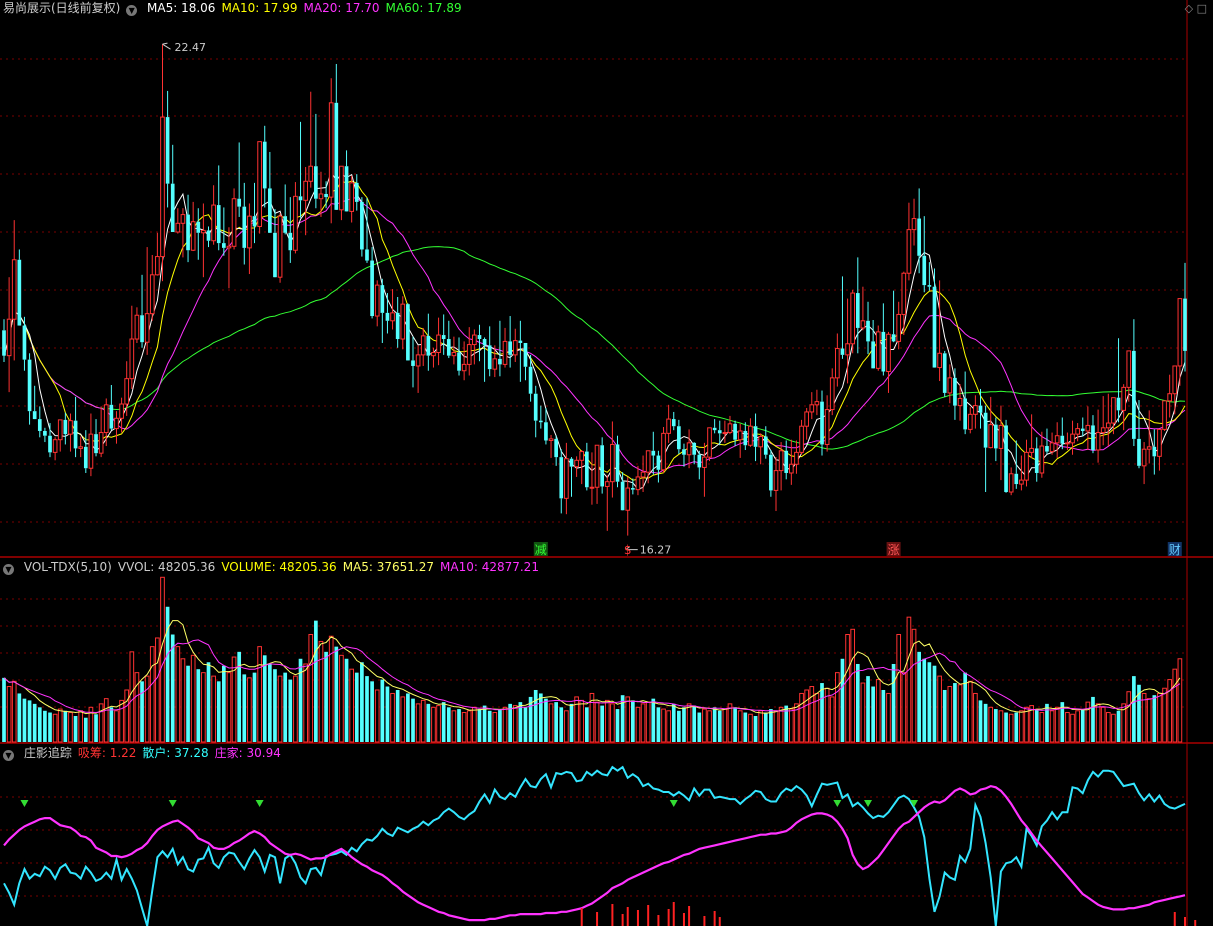 The height and width of the screenshot is (926, 1213). What do you see at coordinates (1202, 8) in the screenshot?
I see `square-icon: □` at bounding box center [1202, 8].